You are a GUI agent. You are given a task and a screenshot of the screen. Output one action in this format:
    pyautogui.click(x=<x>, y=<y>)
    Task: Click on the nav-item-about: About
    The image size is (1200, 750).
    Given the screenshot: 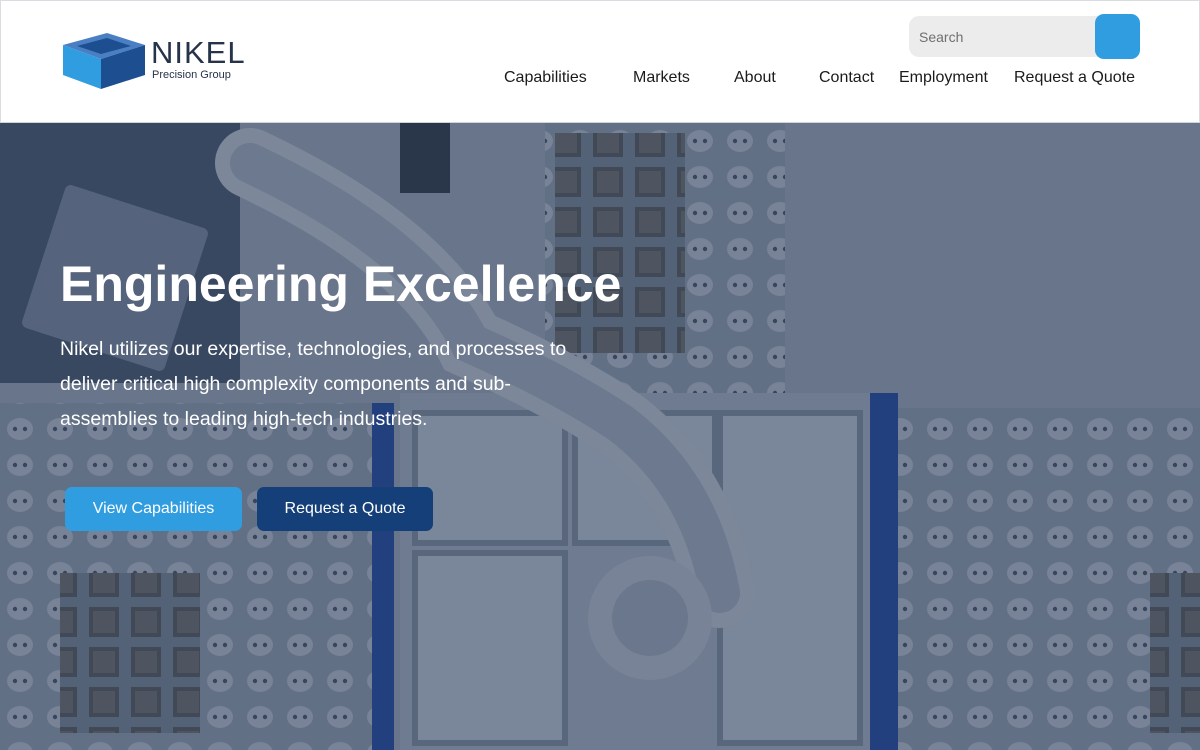 What is the action you would take?
    pyautogui.click(x=755, y=78)
    